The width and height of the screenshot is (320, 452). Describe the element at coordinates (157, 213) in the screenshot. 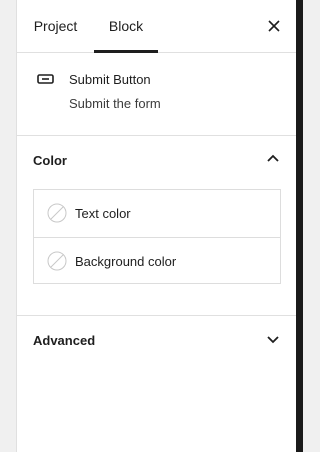

I see `text-color-option: Text color` at that location.